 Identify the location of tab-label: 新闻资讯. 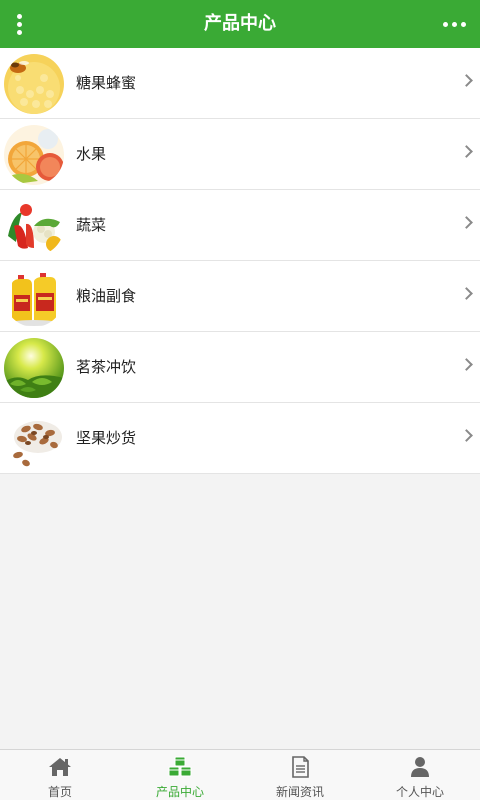
(299, 792).